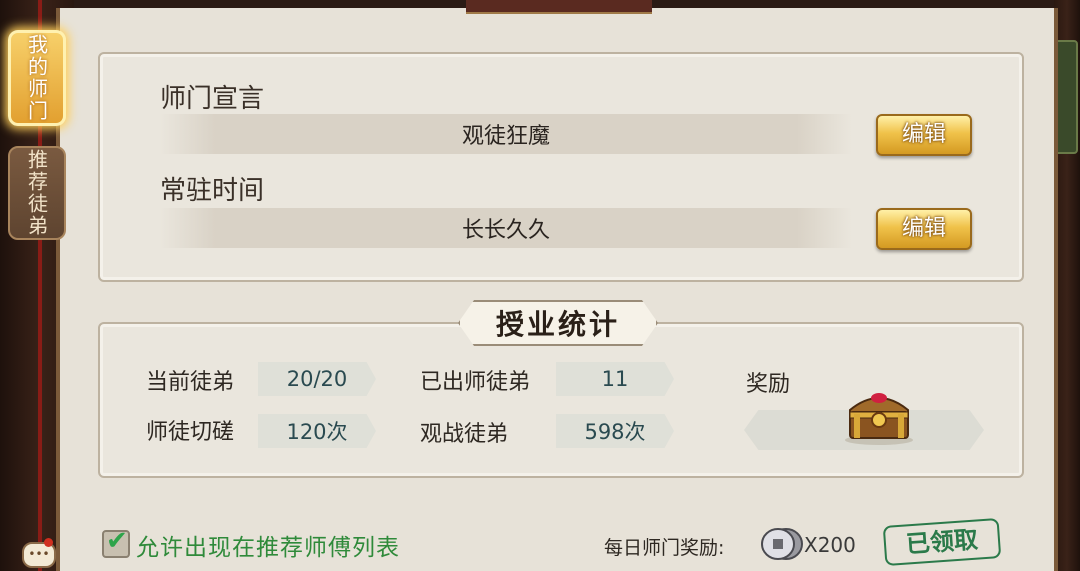  Describe the element at coordinates (212, 99) in the screenshot. I see `declaration-label: 师门宣言` at that location.